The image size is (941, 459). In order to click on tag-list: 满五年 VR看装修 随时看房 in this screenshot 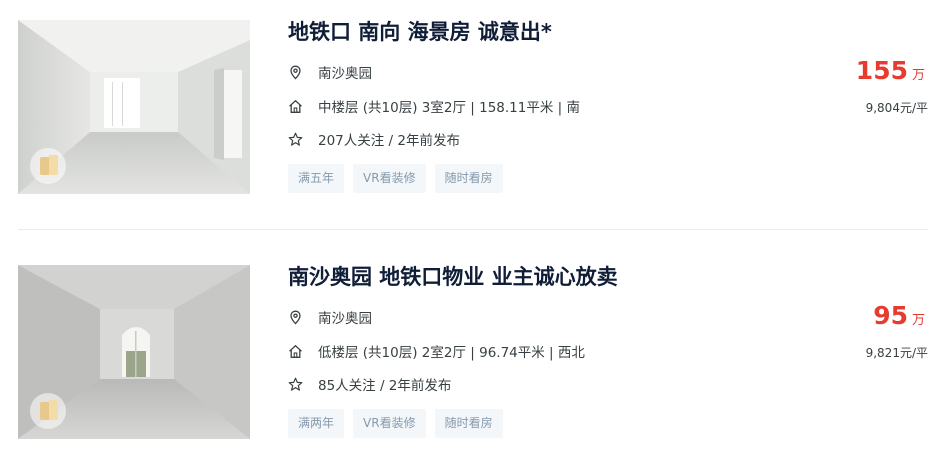, I will do `click(400, 178)`.